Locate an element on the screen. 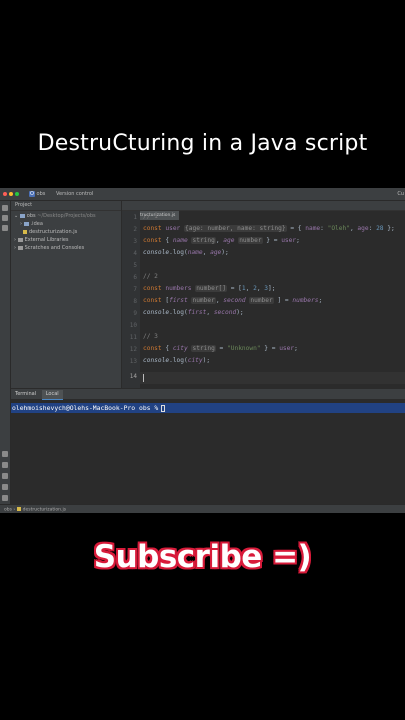 The height and width of the screenshot is (720, 405). project-switcher: O obs is located at coordinates (37, 194).